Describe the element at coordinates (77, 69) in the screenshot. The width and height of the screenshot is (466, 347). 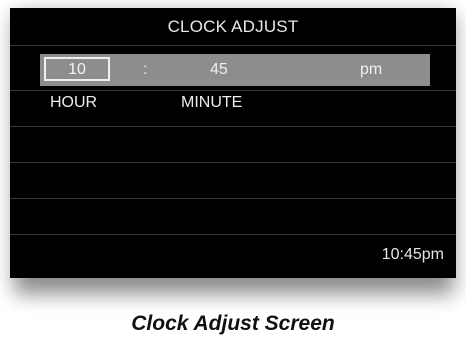
I see `hour-field: 10` at that location.